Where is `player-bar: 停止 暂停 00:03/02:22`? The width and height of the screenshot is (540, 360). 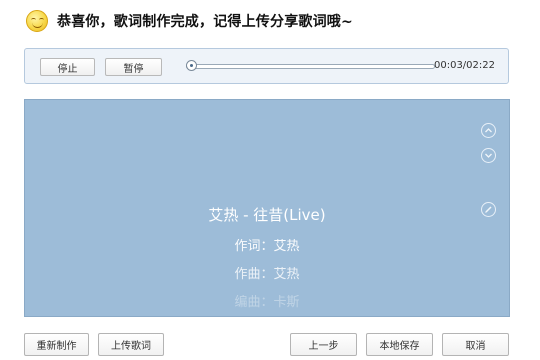 player-bar: 停止 暂停 00:03/02:22 is located at coordinates (266, 66).